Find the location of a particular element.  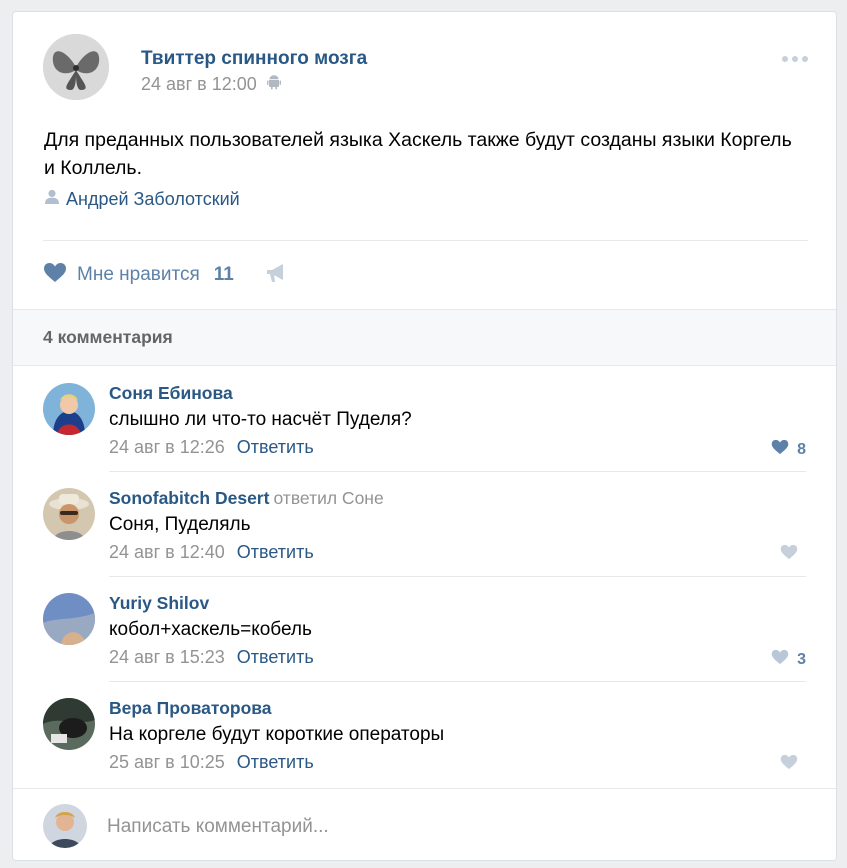

share-button is located at coordinates (277, 275).